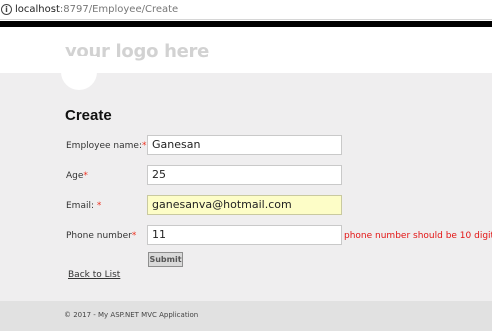 This screenshot has height=331, width=492. Describe the element at coordinates (244, 145) in the screenshot. I see `employee-name-input: Ganesan` at that location.